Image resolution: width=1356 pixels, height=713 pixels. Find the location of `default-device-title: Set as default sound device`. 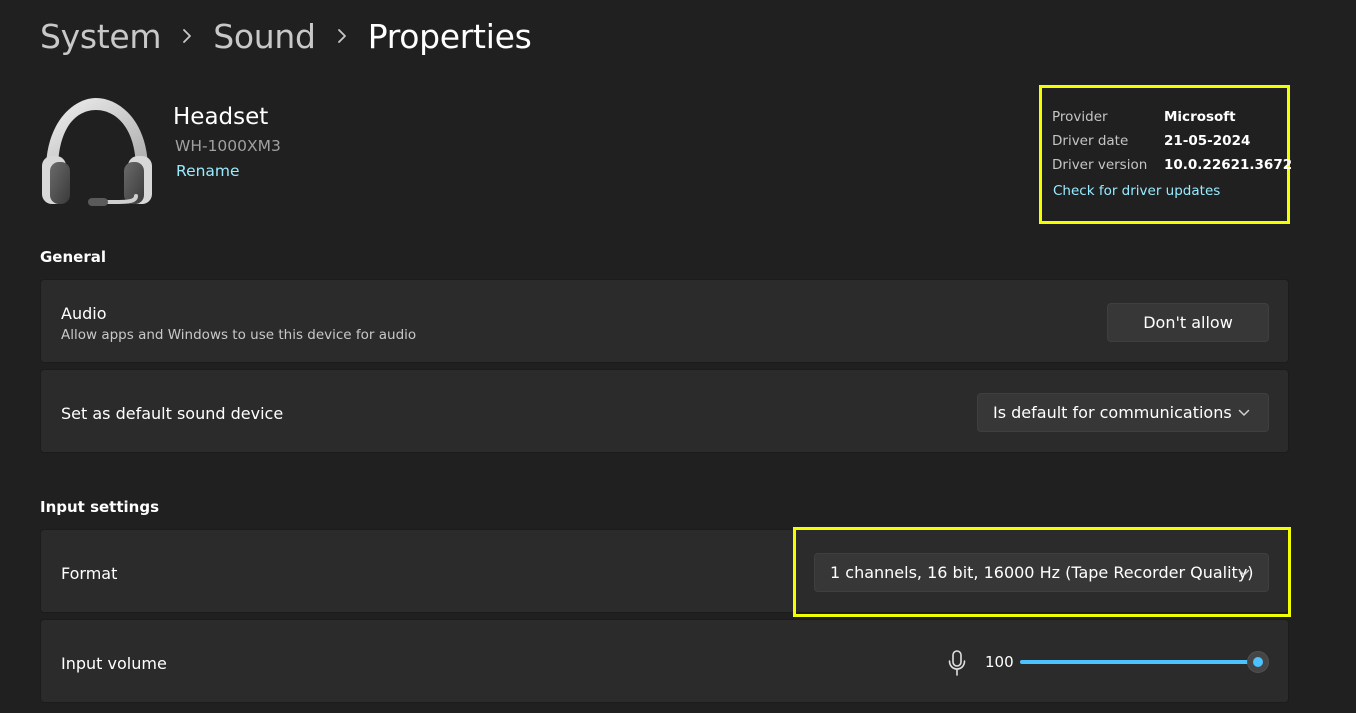

default-device-title: Set as default sound device is located at coordinates (172, 413).